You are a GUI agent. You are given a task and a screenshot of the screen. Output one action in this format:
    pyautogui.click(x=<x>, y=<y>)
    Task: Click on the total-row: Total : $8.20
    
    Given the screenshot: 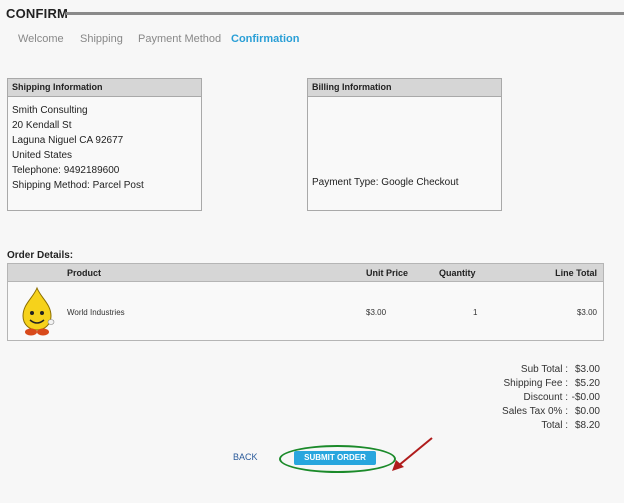 What is the action you would take?
    pyautogui.click(x=535, y=426)
    